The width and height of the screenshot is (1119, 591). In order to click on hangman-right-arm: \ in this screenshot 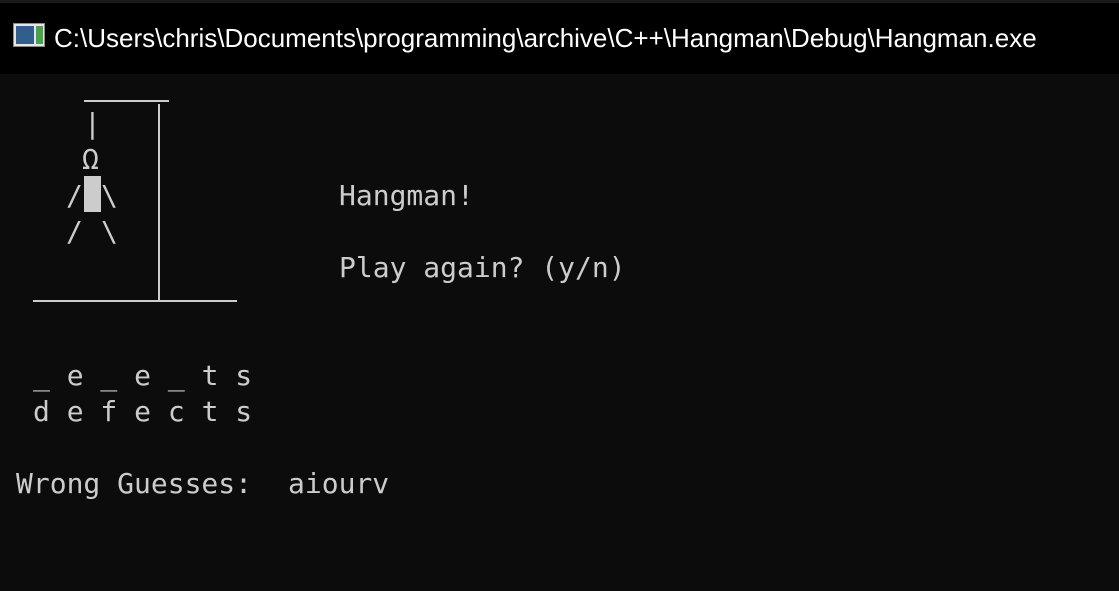, I will do `click(109, 195)`.